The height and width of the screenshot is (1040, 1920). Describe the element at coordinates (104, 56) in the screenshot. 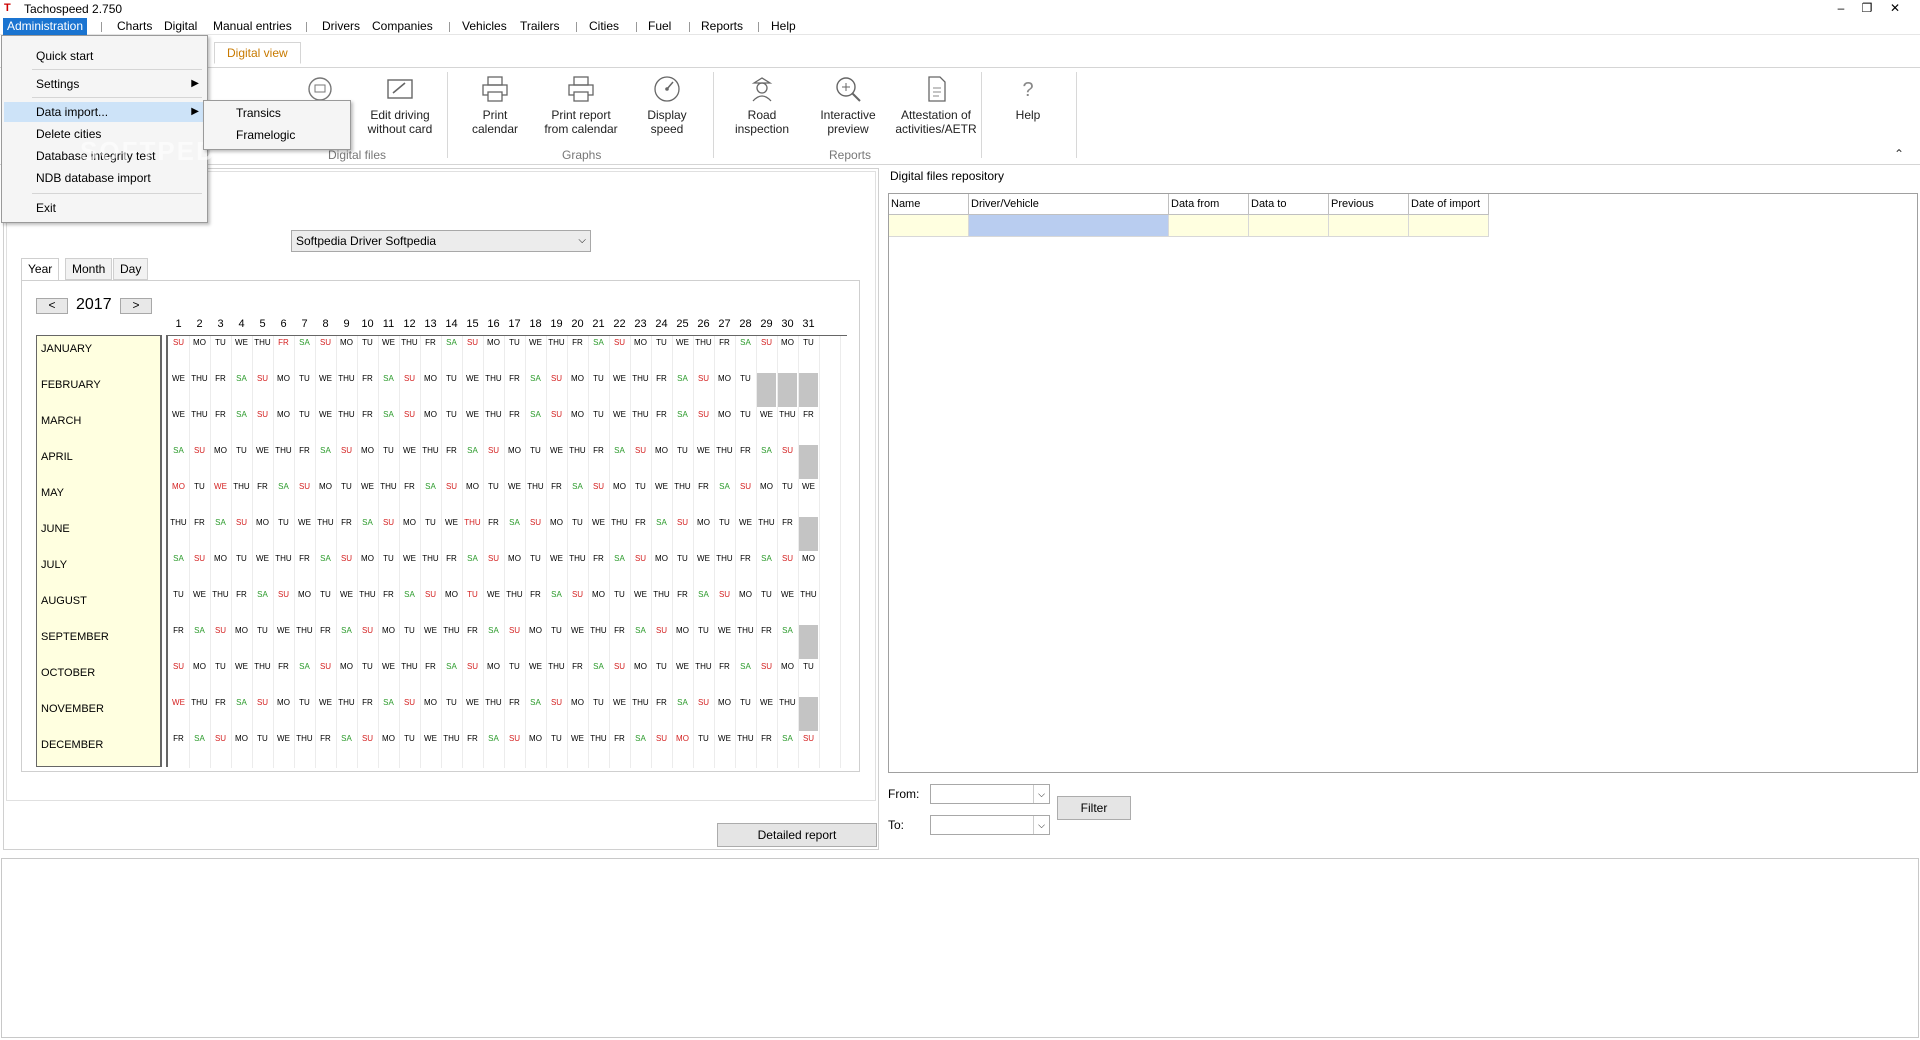

I see `menu-item-quick-start: Quick start` at that location.